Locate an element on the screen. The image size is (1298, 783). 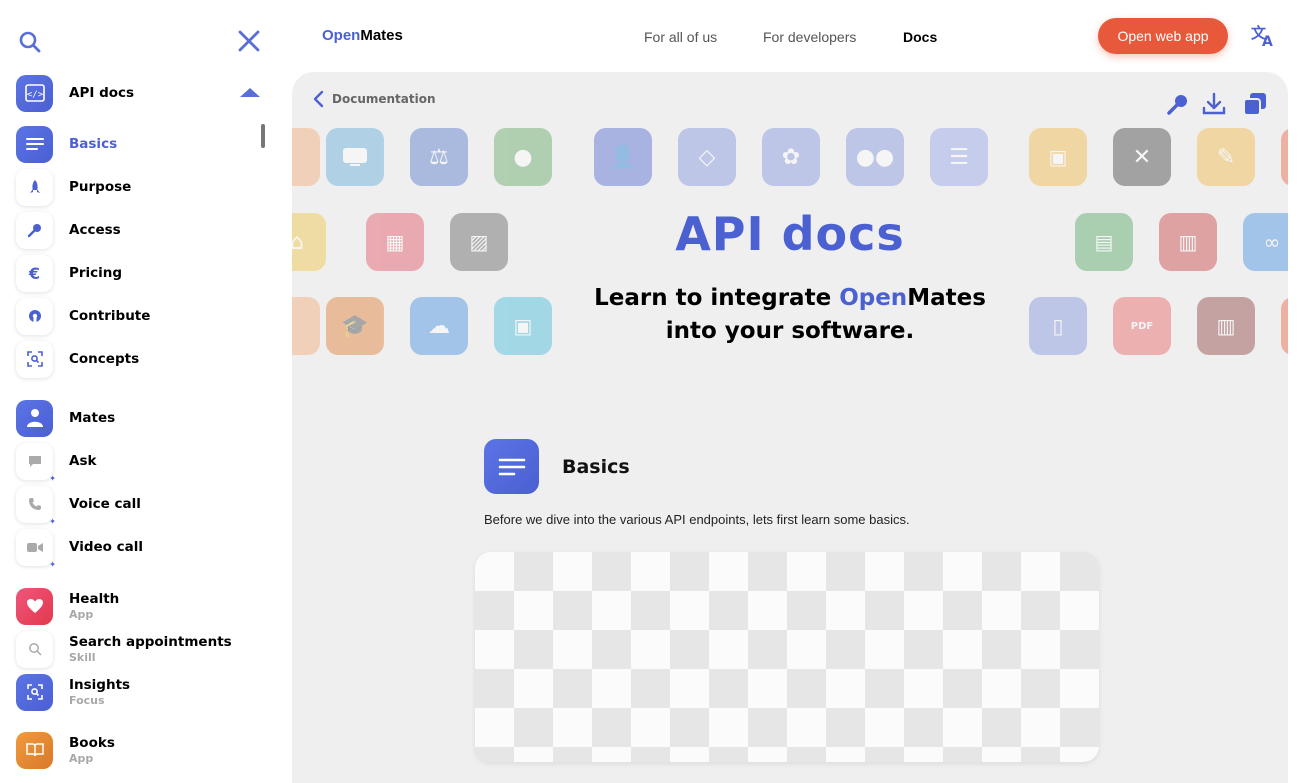
subtitle-brand-mates: Mates is located at coordinates (946, 298).